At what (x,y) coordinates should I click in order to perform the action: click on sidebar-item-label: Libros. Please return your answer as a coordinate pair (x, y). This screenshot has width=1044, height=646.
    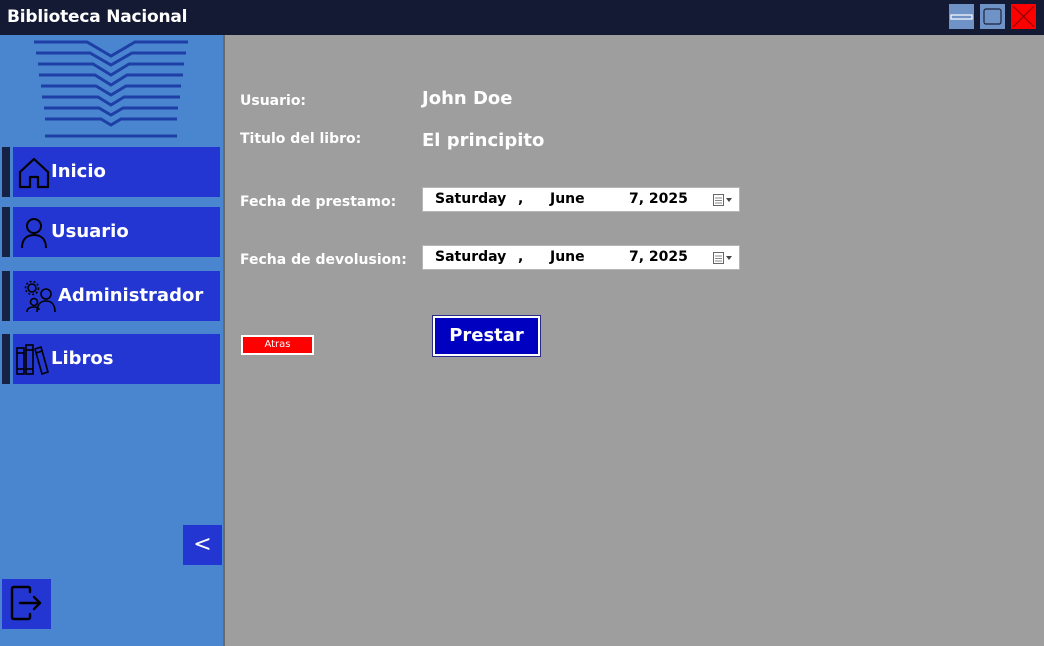
    Looking at the image, I should click on (82, 358).